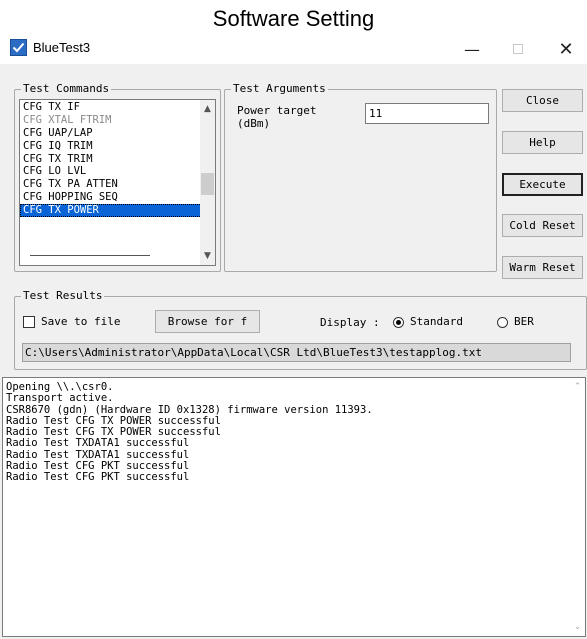  Describe the element at coordinates (577, 627) in the screenshot. I see `log-scroll-down-icon: ⌄` at that location.